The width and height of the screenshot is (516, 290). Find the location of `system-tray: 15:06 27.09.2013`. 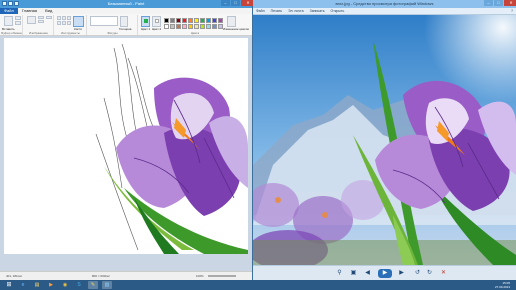

system-tray: 15:06 27.09.2013 is located at coordinates (502, 285).